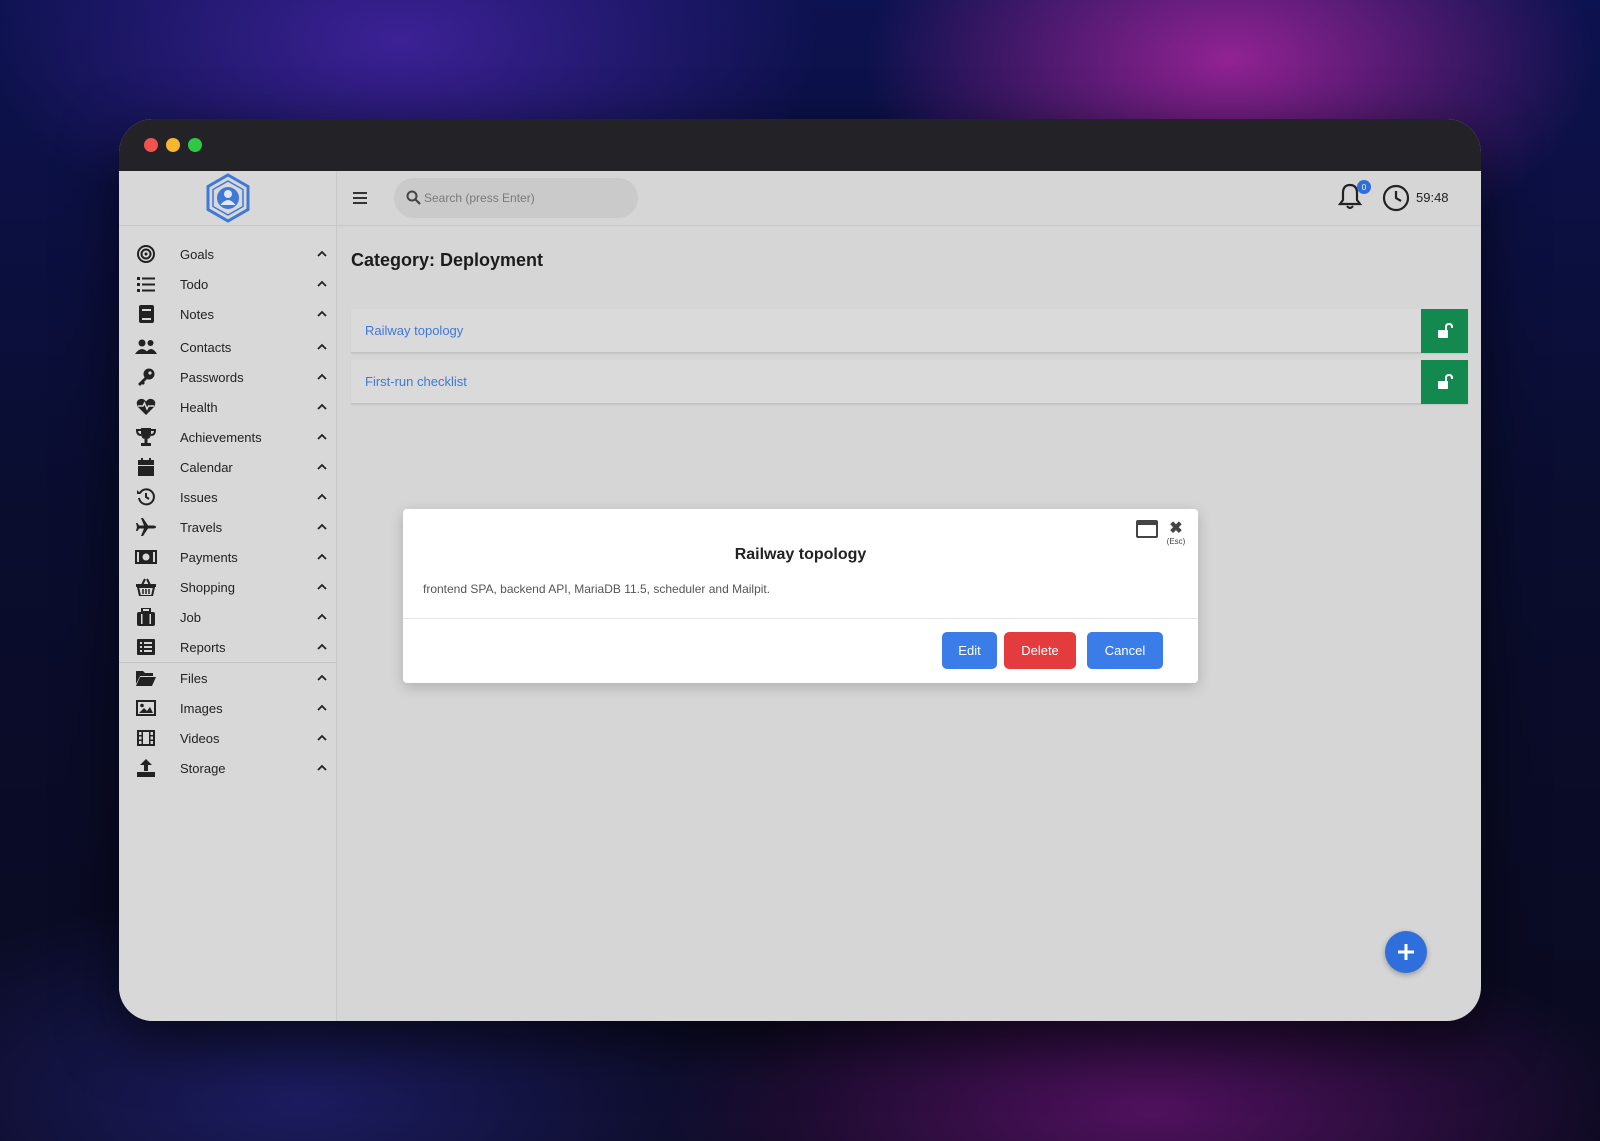 This screenshot has width=1600, height=1141. What do you see at coordinates (146, 497) in the screenshot?
I see `history-icon` at bounding box center [146, 497].